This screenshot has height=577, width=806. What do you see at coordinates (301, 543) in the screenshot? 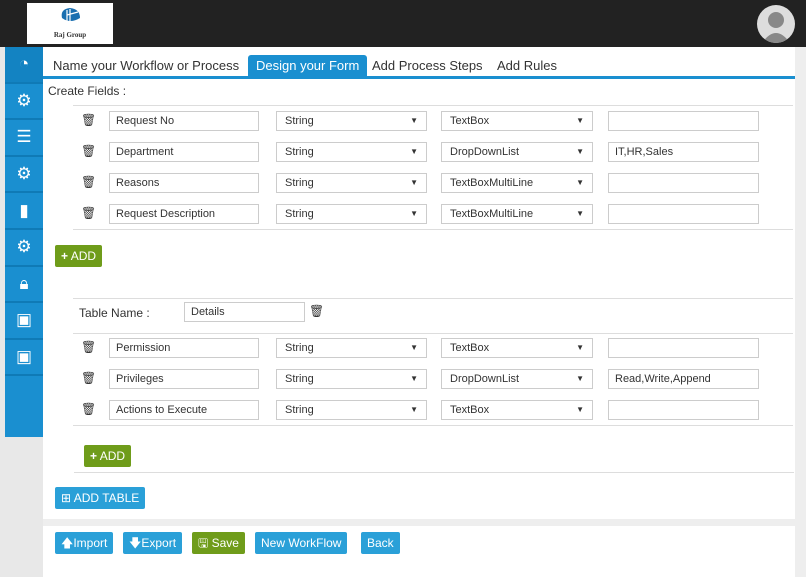
I see `new-workflow-button: New WorkFlow` at bounding box center [301, 543].